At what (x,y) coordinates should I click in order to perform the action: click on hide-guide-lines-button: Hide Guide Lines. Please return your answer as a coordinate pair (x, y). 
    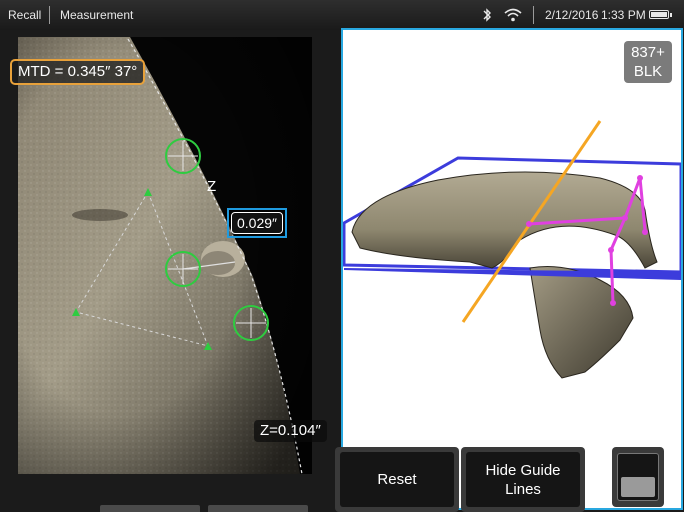
    Looking at the image, I should click on (523, 479).